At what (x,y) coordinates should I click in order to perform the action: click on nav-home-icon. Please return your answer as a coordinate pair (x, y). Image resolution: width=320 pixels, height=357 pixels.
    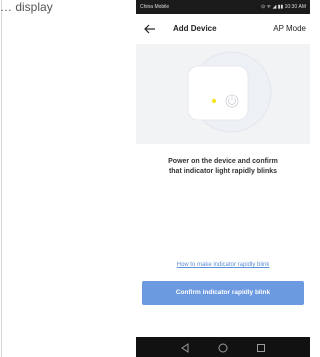
    Looking at the image, I should click on (223, 347).